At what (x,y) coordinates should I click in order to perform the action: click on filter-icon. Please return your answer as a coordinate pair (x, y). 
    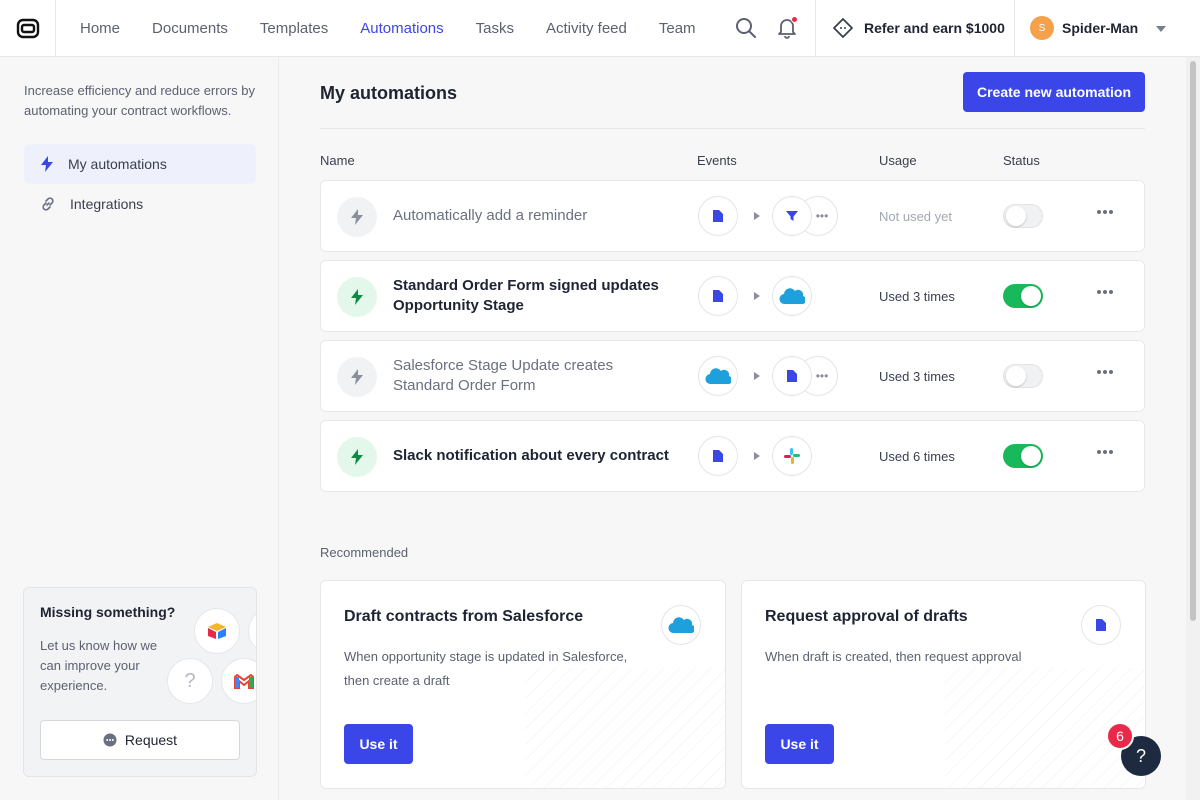
    Looking at the image, I should click on (792, 216).